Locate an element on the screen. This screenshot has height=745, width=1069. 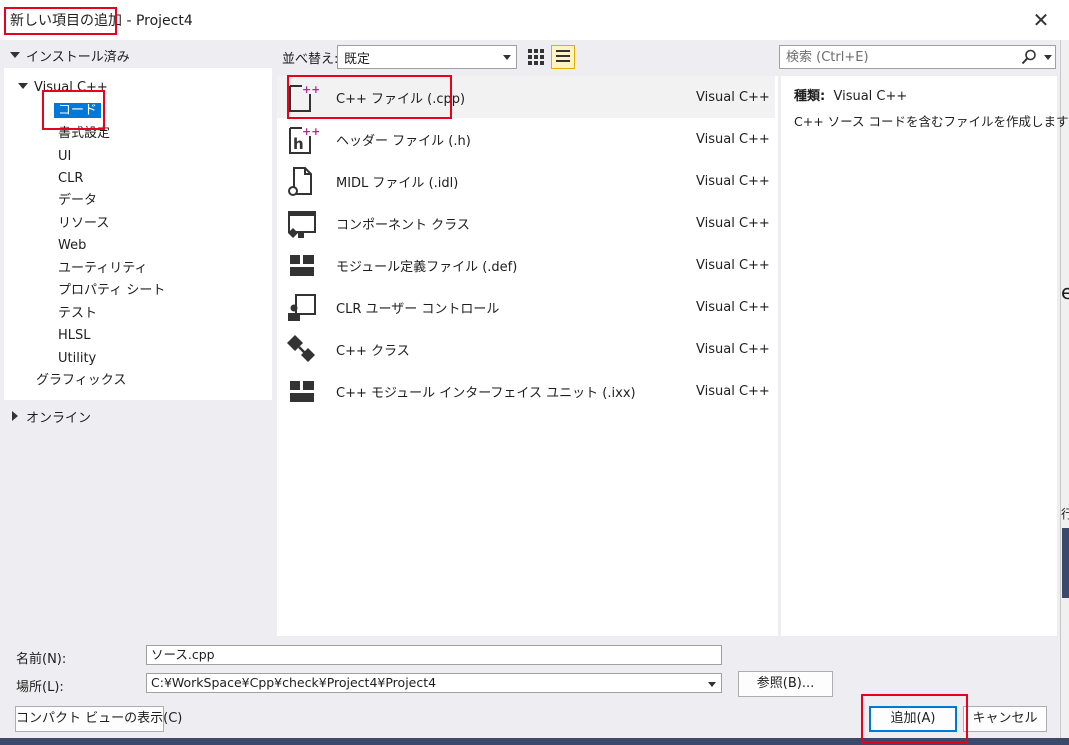
tree-node-web: Web is located at coordinates (72, 246).